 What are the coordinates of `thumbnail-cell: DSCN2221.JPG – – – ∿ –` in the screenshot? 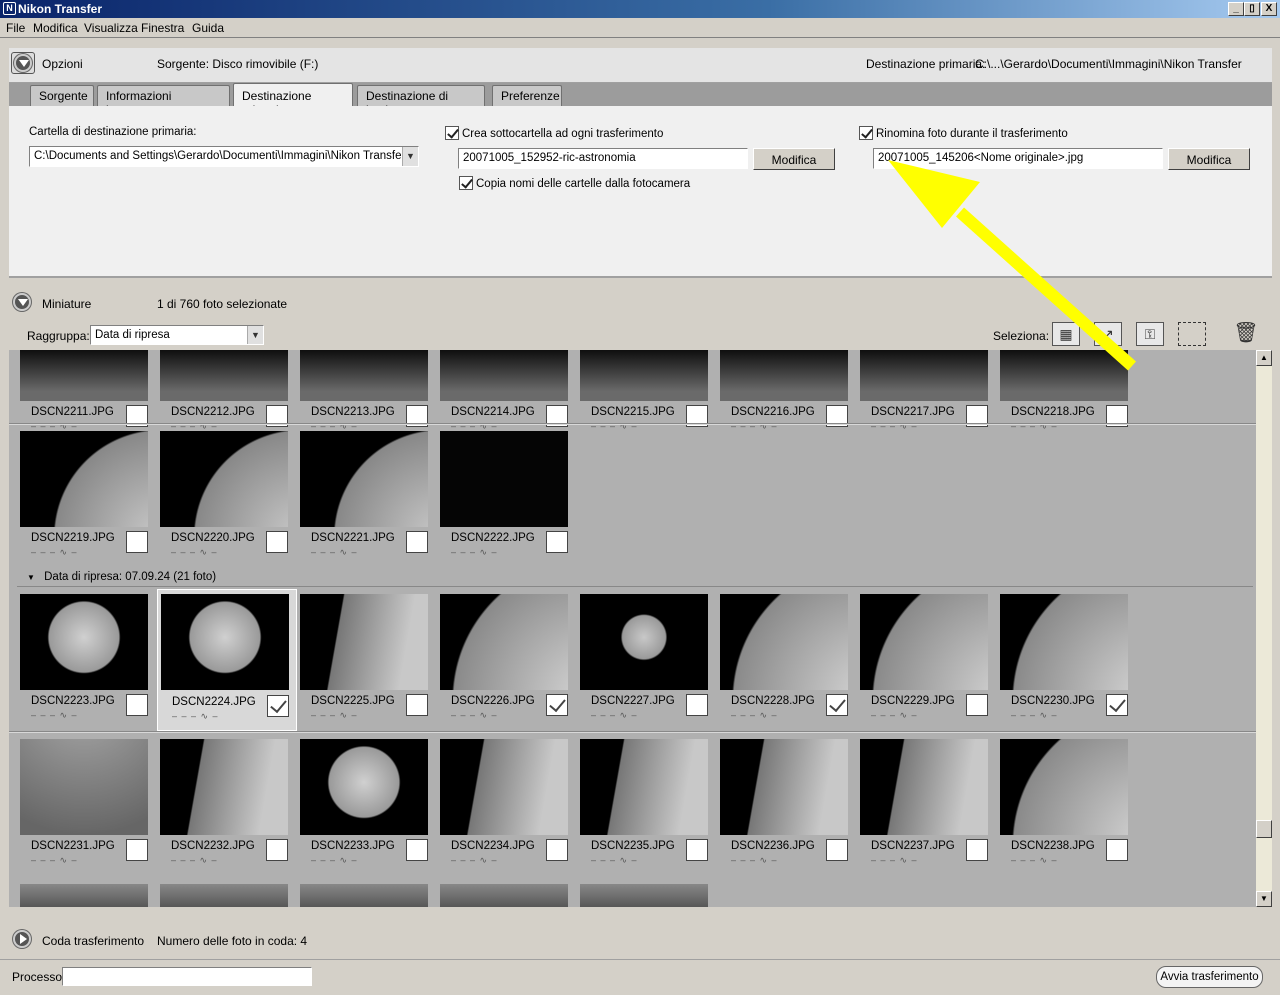 It's located at (367, 503).